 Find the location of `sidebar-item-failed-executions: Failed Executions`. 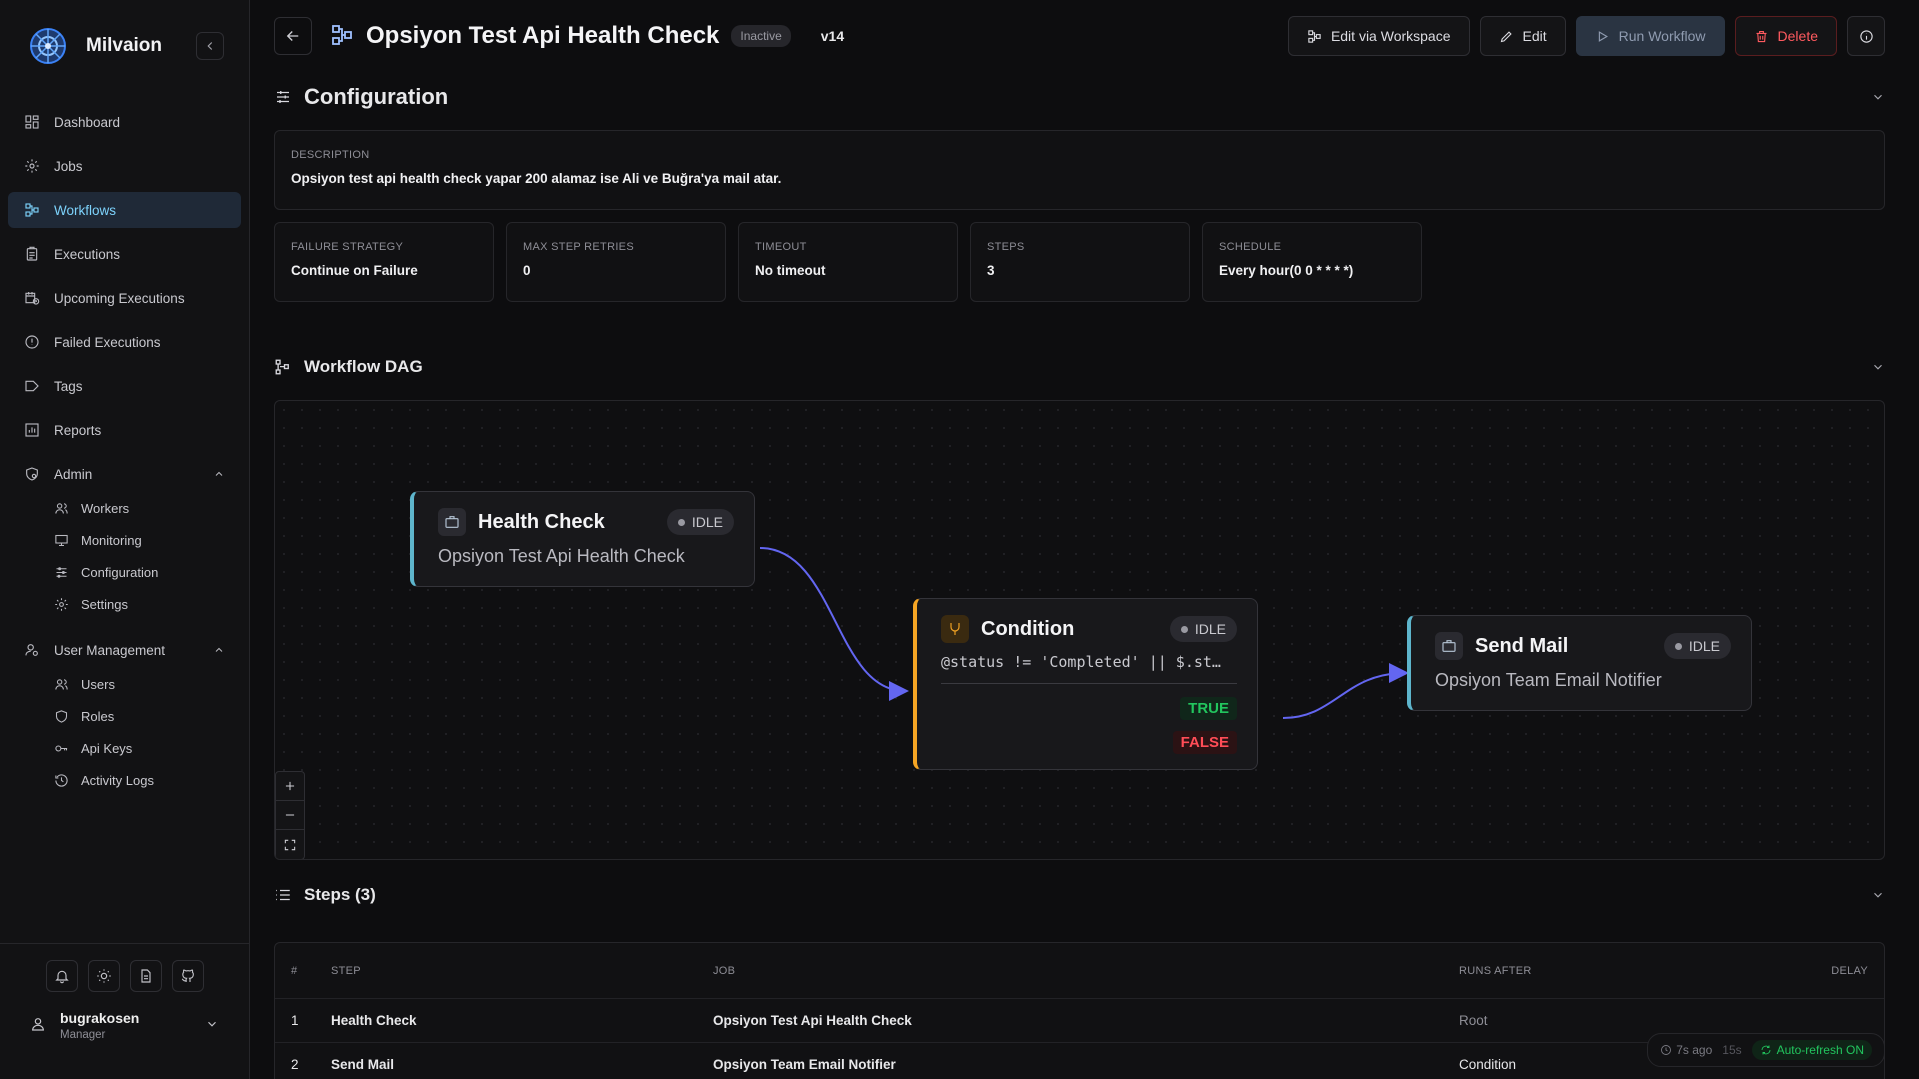

sidebar-item-failed-executions: Failed Executions is located at coordinates (124, 342).